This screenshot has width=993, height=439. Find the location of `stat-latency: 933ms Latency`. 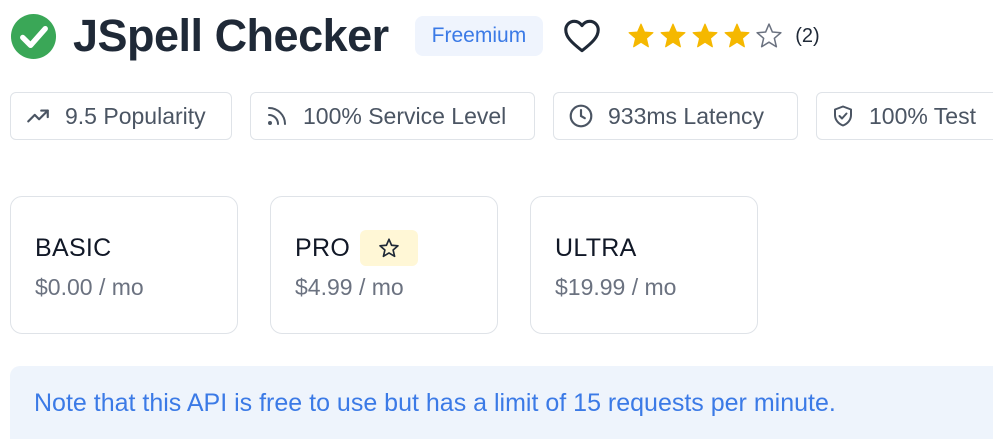

stat-latency: 933ms Latency is located at coordinates (675, 116).